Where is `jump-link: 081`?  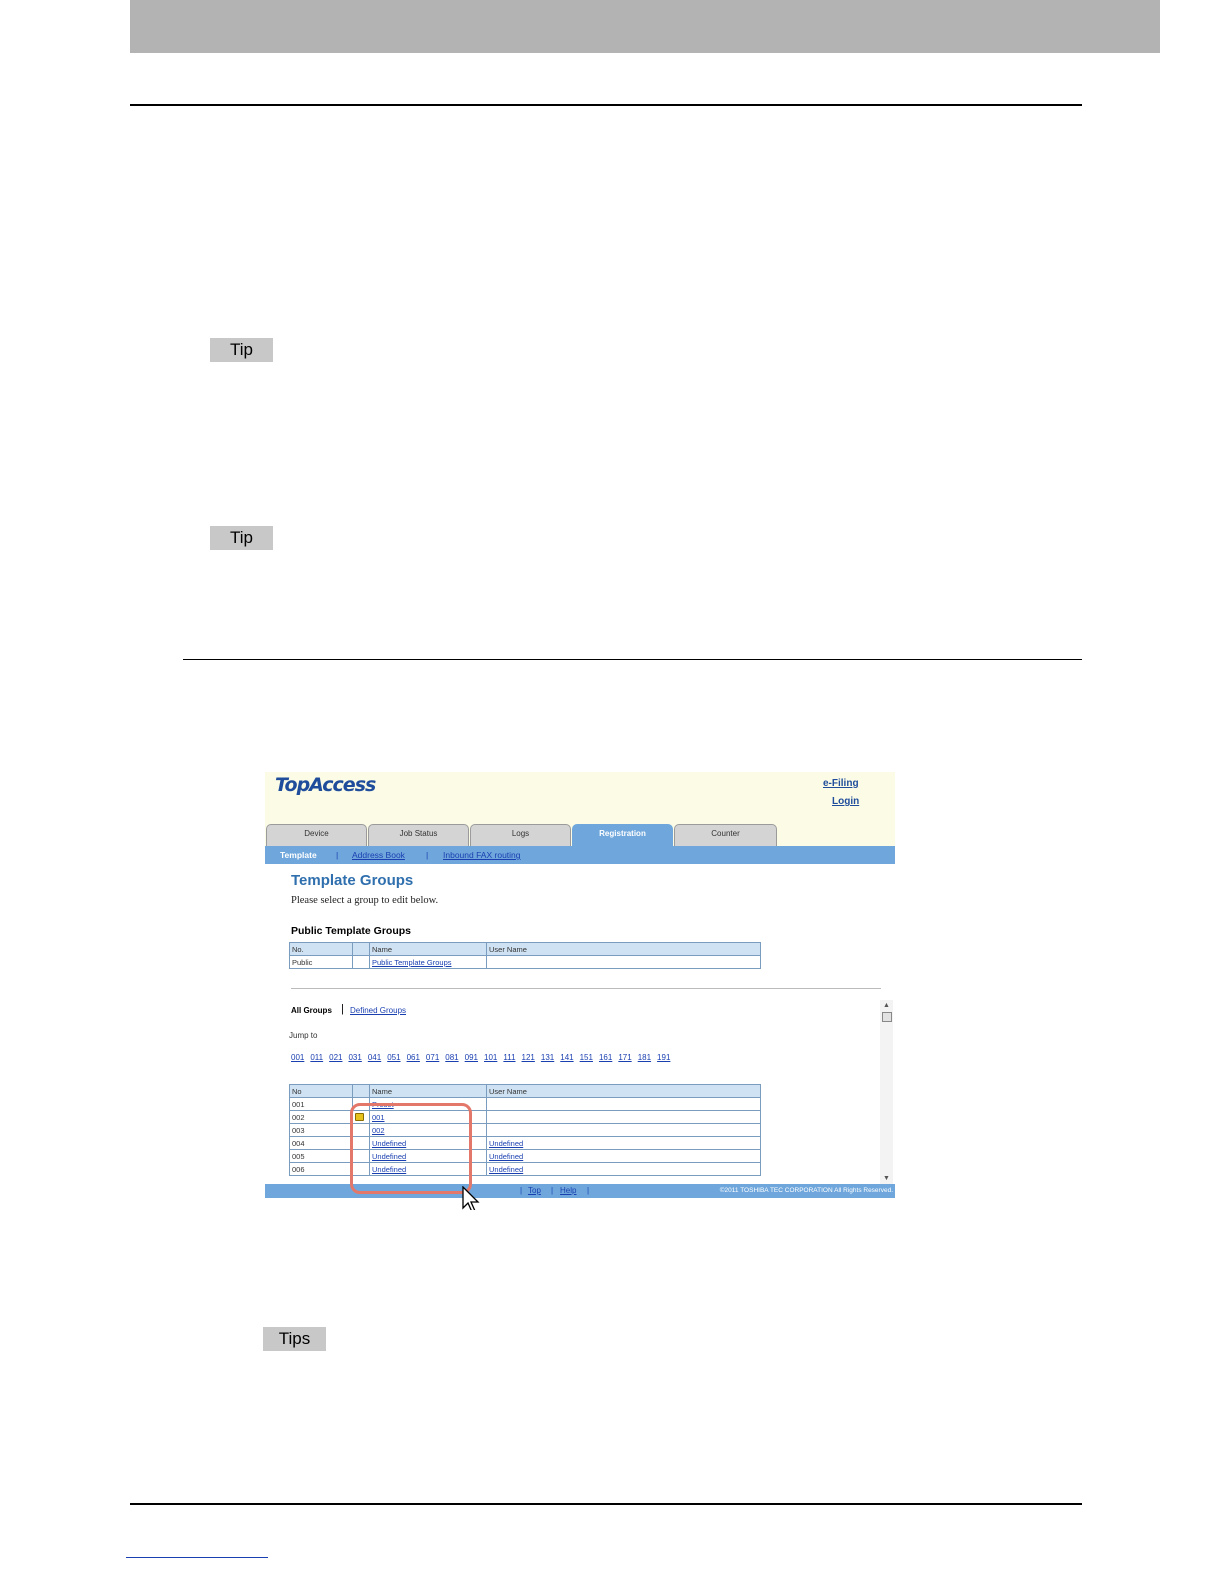 jump-link: 081 is located at coordinates (451, 1057).